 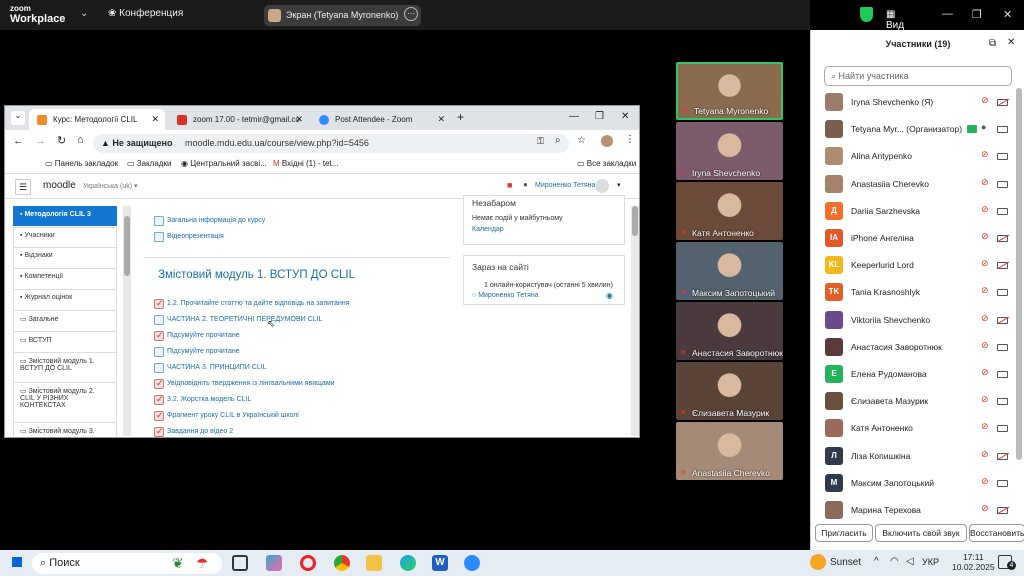 I want to click on mic-icon: ●, so click(x=983, y=127).